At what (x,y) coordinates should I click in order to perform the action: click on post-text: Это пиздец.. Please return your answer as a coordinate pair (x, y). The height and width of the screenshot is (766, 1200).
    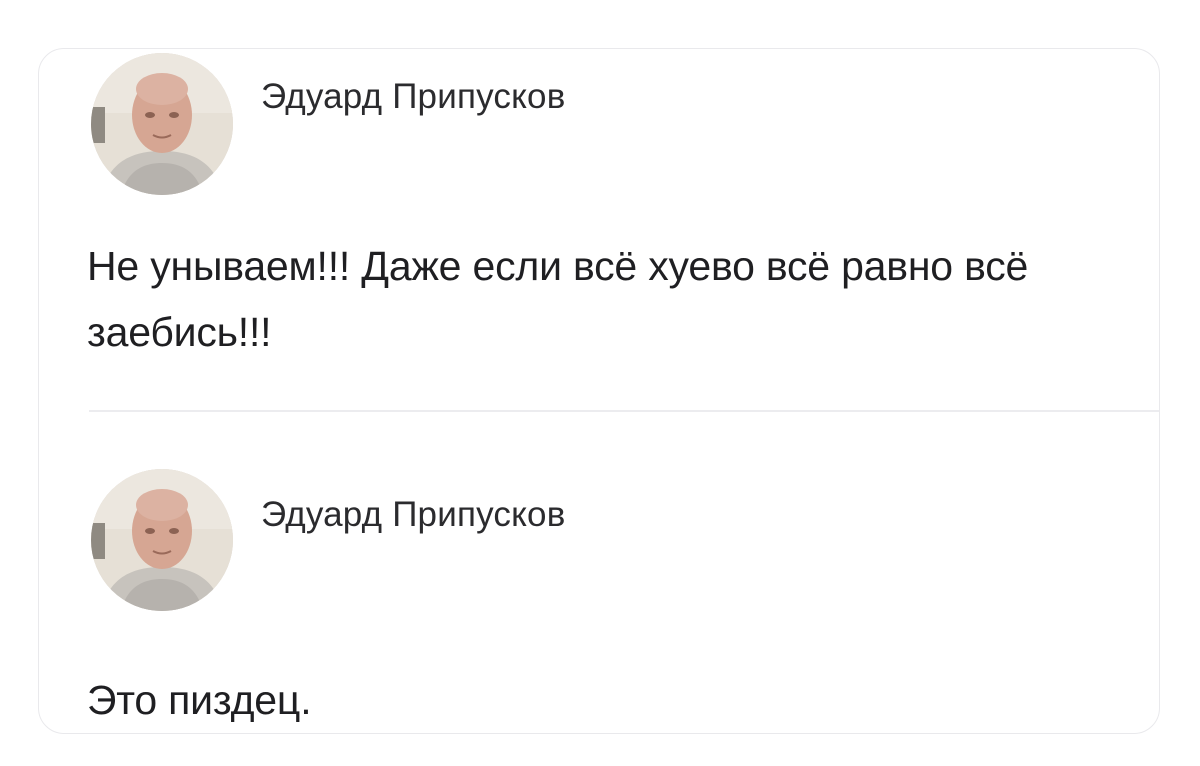
    Looking at the image, I should click on (199, 700).